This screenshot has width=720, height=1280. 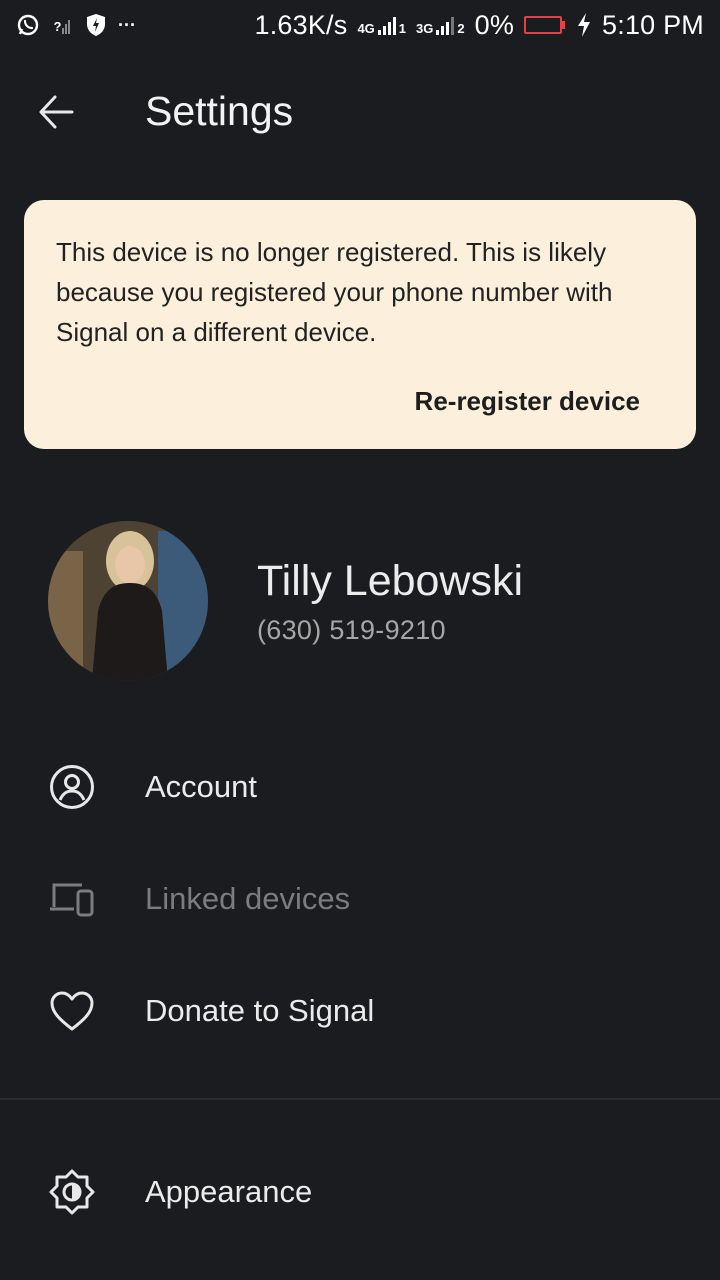 I want to click on menu-label-linked-devices: Linked devices, so click(x=248, y=898).